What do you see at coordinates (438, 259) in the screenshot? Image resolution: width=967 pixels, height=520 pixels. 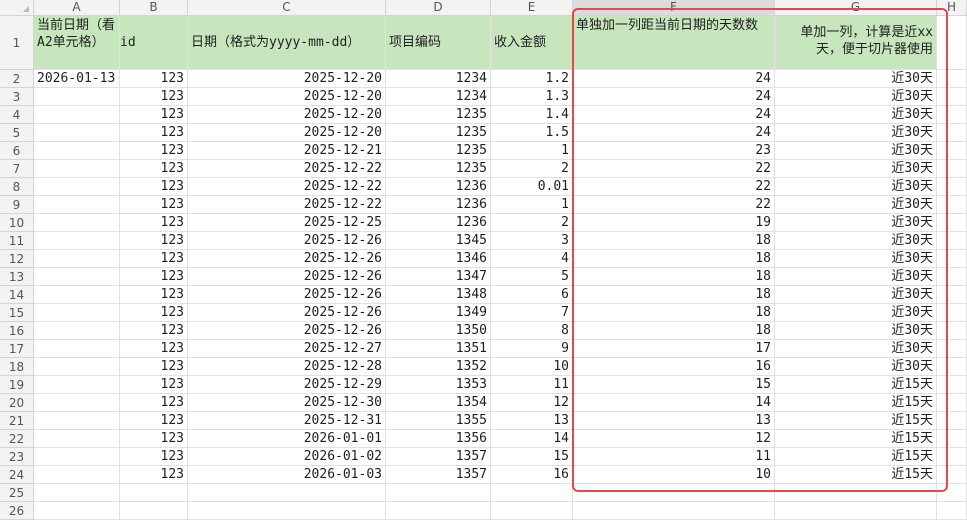 I see `project-code-cell: 1346` at bounding box center [438, 259].